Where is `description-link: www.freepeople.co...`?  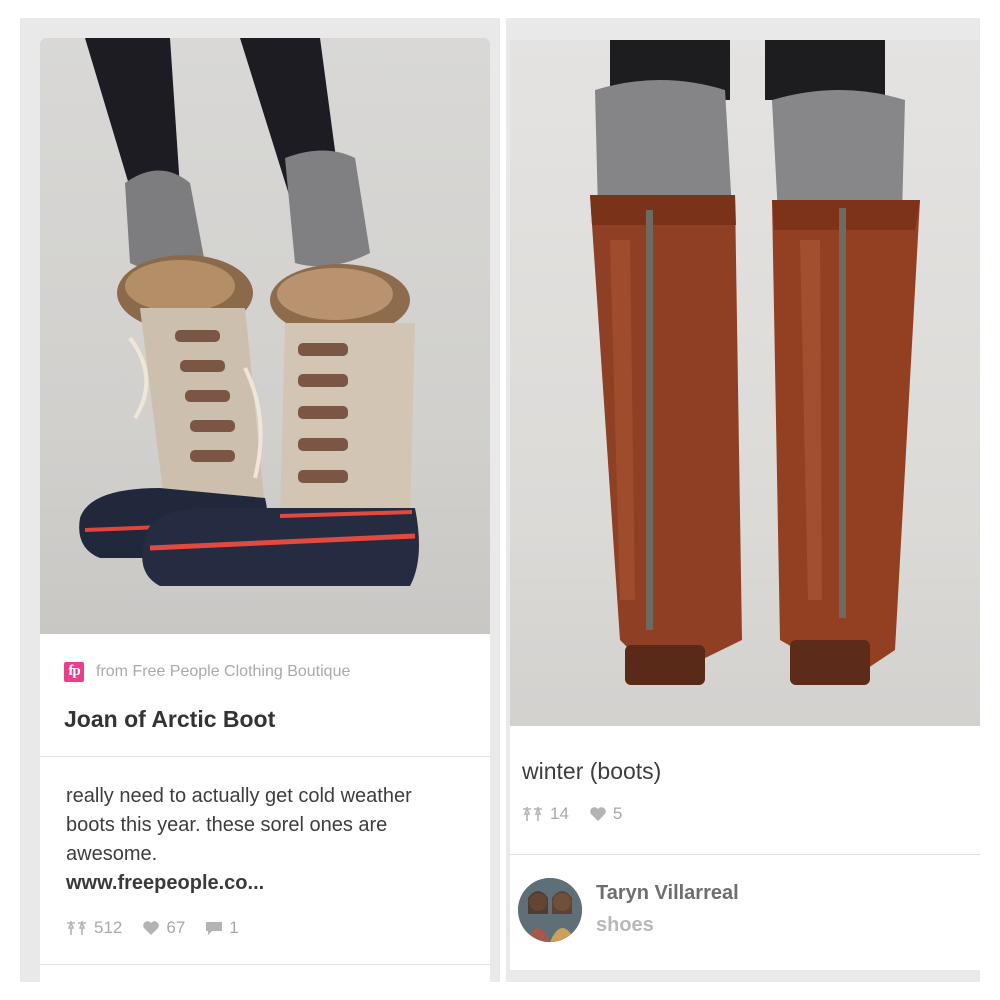 description-link: www.freepeople.co... is located at coordinates (256, 883).